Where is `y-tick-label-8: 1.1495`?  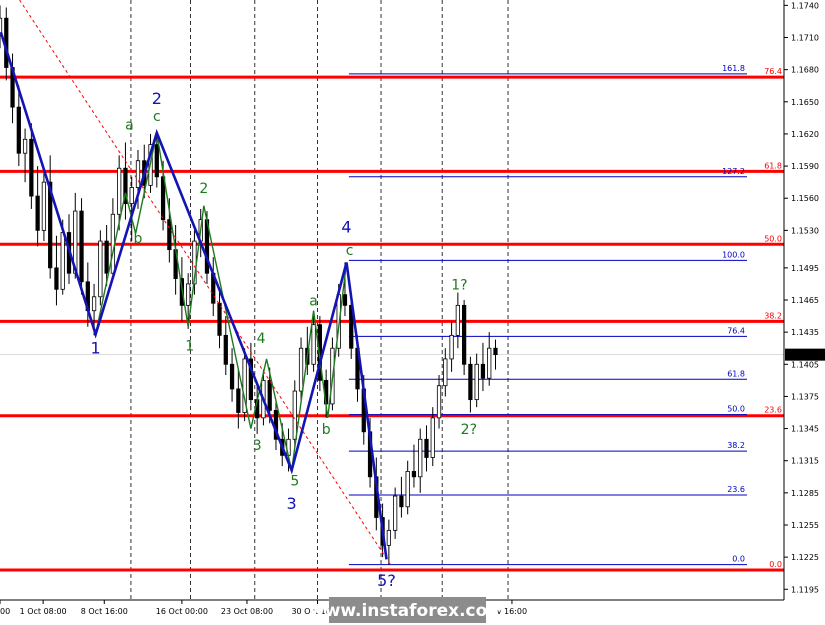 y-tick-label-8: 1.1495 is located at coordinates (805, 268).